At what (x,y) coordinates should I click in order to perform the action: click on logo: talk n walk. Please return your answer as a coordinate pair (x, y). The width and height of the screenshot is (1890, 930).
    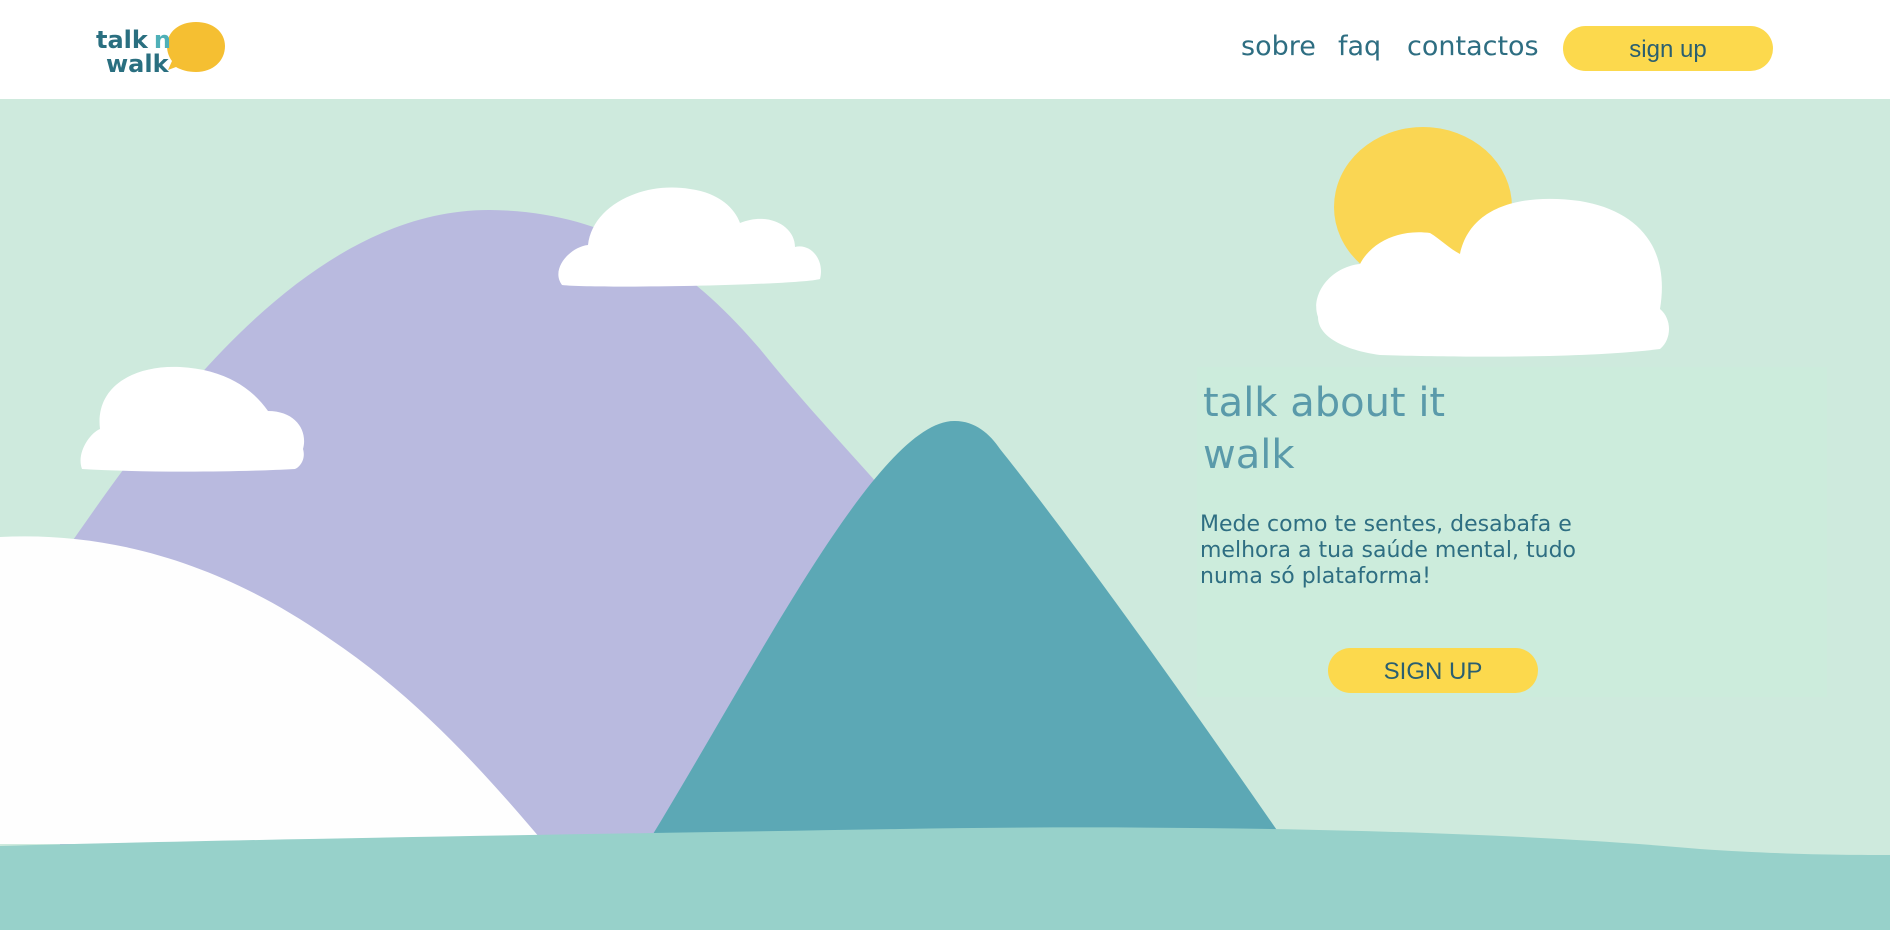
    Looking at the image, I should click on (166, 49).